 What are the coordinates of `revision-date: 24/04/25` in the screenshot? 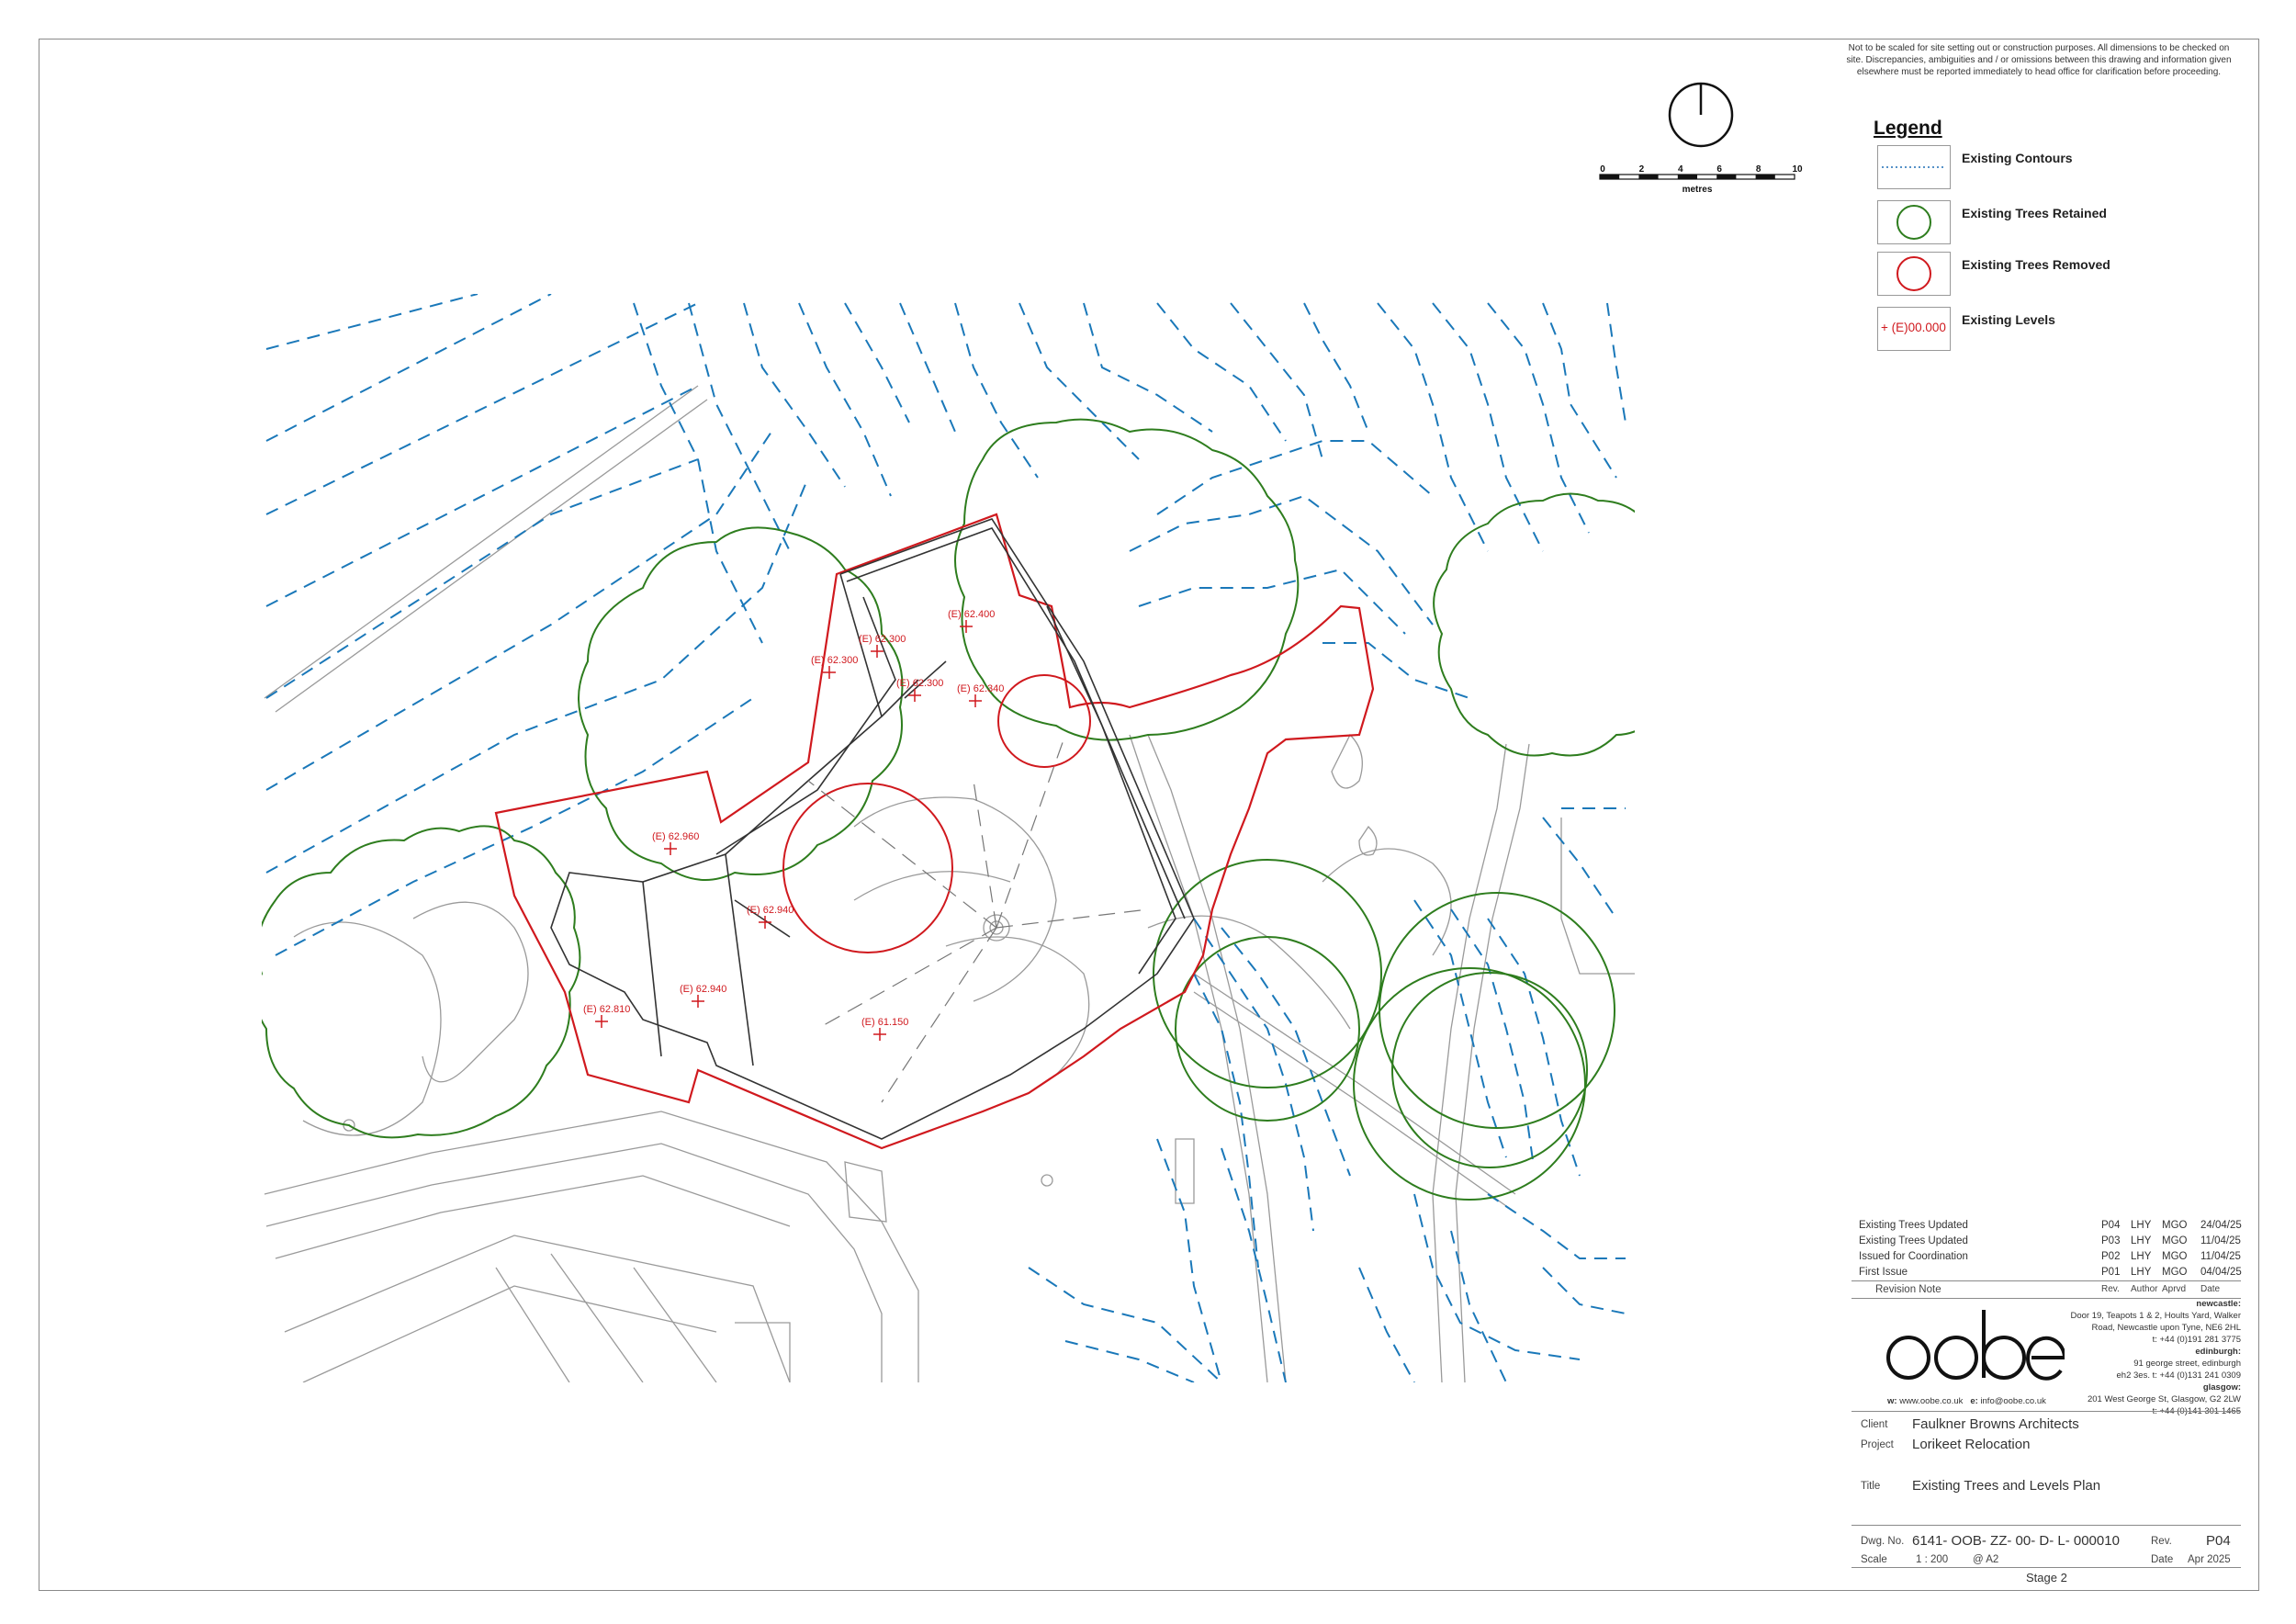 It's located at (2221, 1225).